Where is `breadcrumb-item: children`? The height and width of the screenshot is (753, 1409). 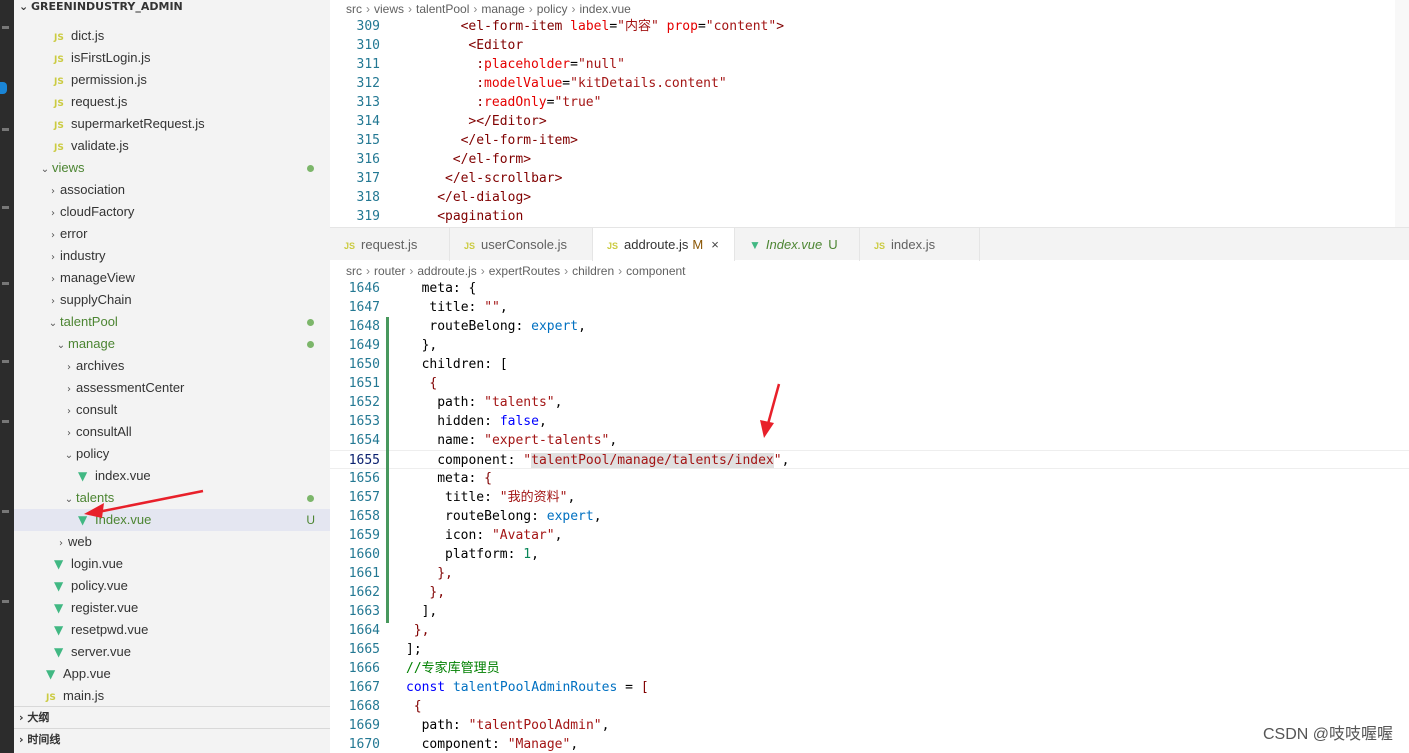 breadcrumb-item: children is located at coordinates (593, 271).